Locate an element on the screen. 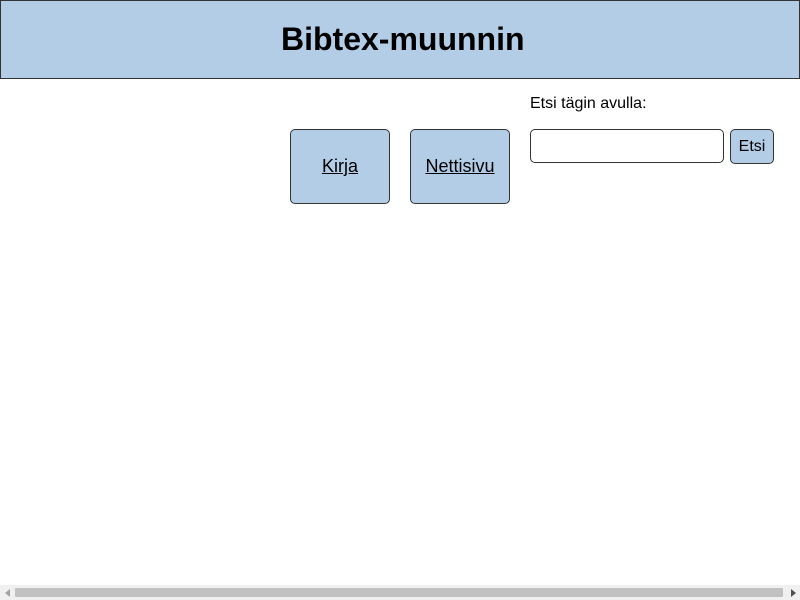  scrollbar-thumb is located at coordinates (399, 592).